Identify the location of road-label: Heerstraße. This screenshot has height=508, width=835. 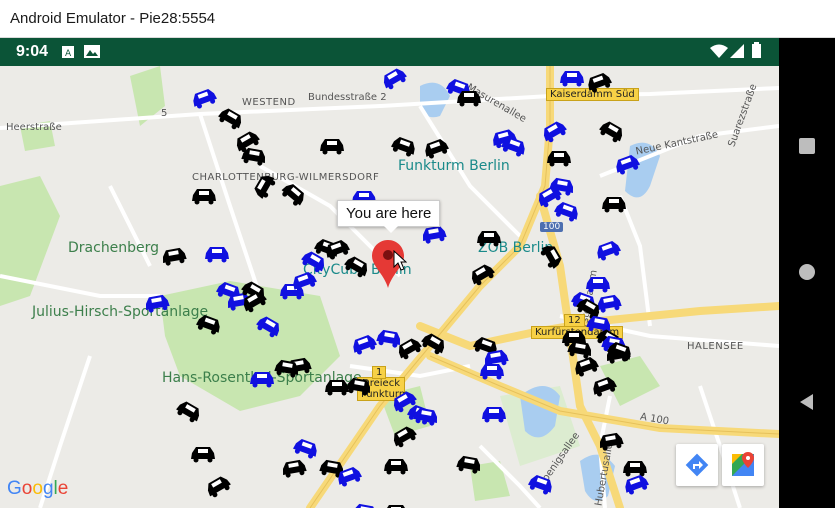
(34, 127).